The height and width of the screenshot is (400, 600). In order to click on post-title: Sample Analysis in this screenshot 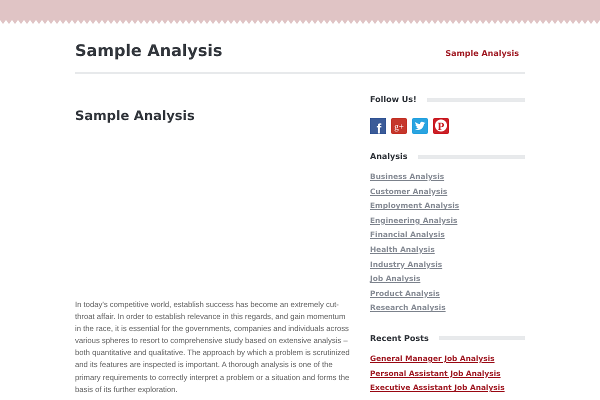, I will do `click(135, 116)`.